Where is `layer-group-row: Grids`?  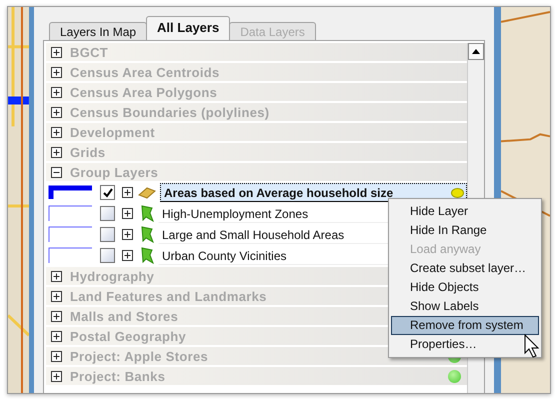
layer-group-row: Grids is located at coordinates (256, 152).